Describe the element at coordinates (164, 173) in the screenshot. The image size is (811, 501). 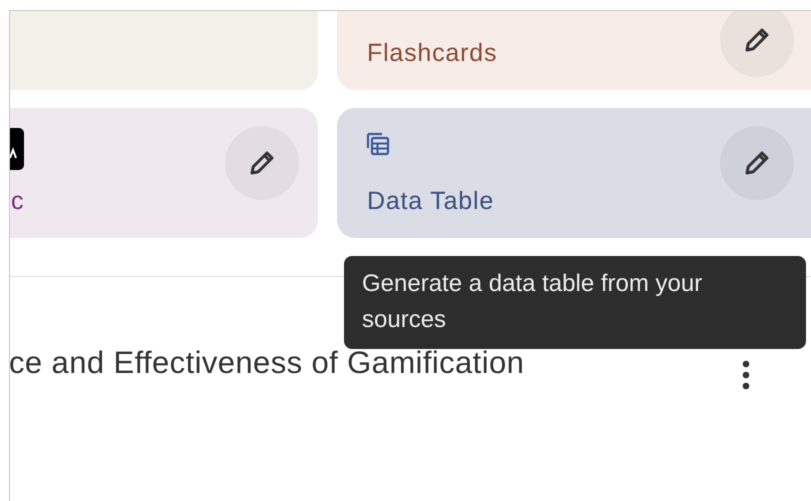
I see `tool-card: c` at that location.